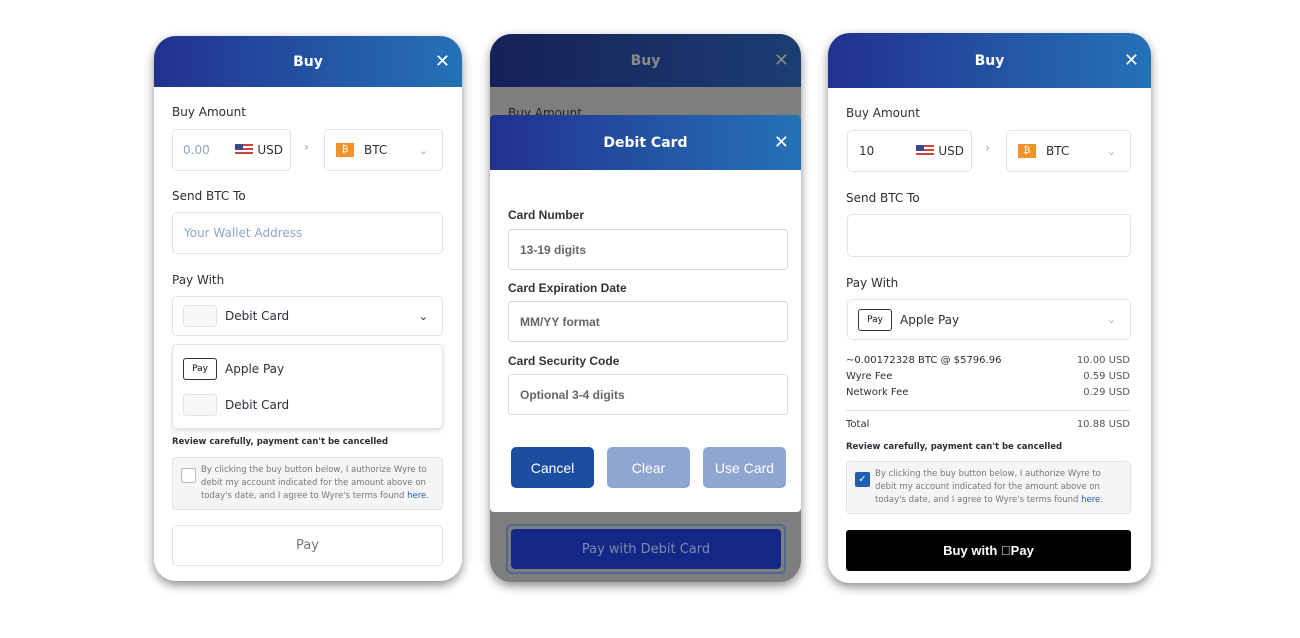 This screenshot has width=1300, height=638. Describe the element at coordinates (648, 321) in the screenshot. I see `expiration-input: MM/YY format` at that location.